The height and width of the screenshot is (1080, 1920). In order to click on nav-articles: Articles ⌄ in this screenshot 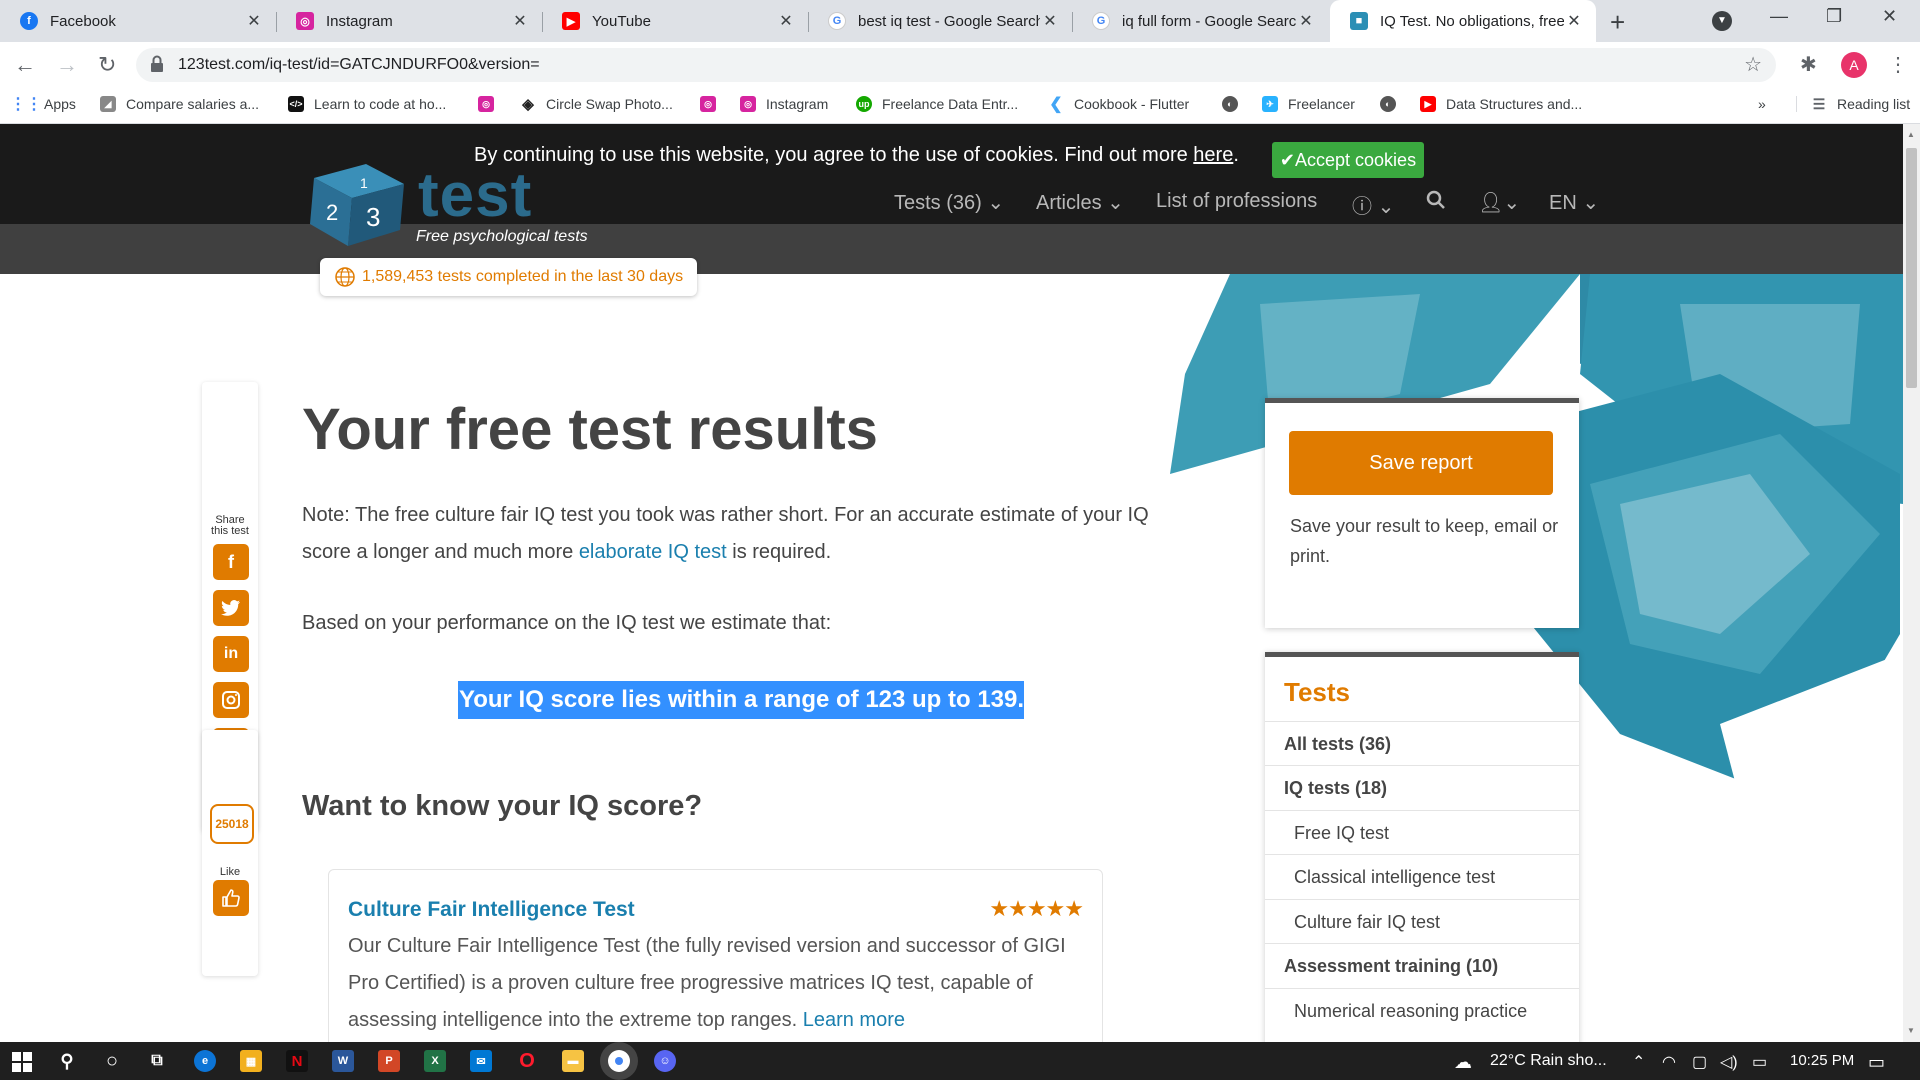, I will do `click(1080, 202)`.